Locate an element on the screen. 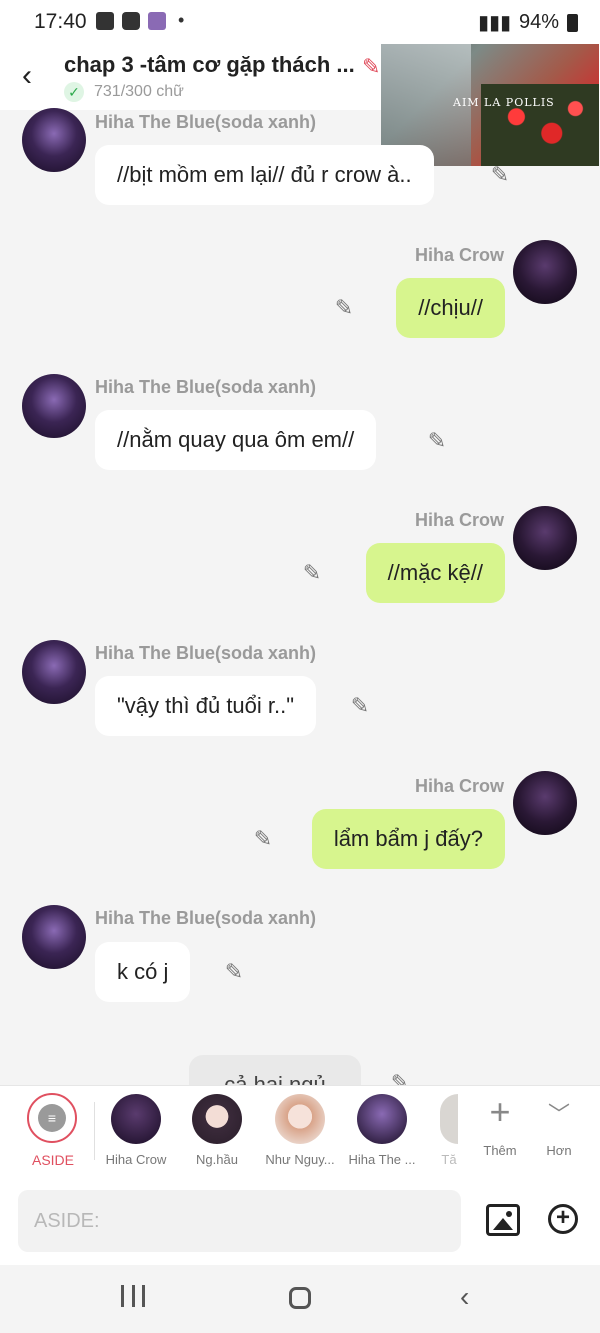 Image resolution: width=600 pixels, height=1333 pixels. battery-icon is located at coordinates (572, 22).